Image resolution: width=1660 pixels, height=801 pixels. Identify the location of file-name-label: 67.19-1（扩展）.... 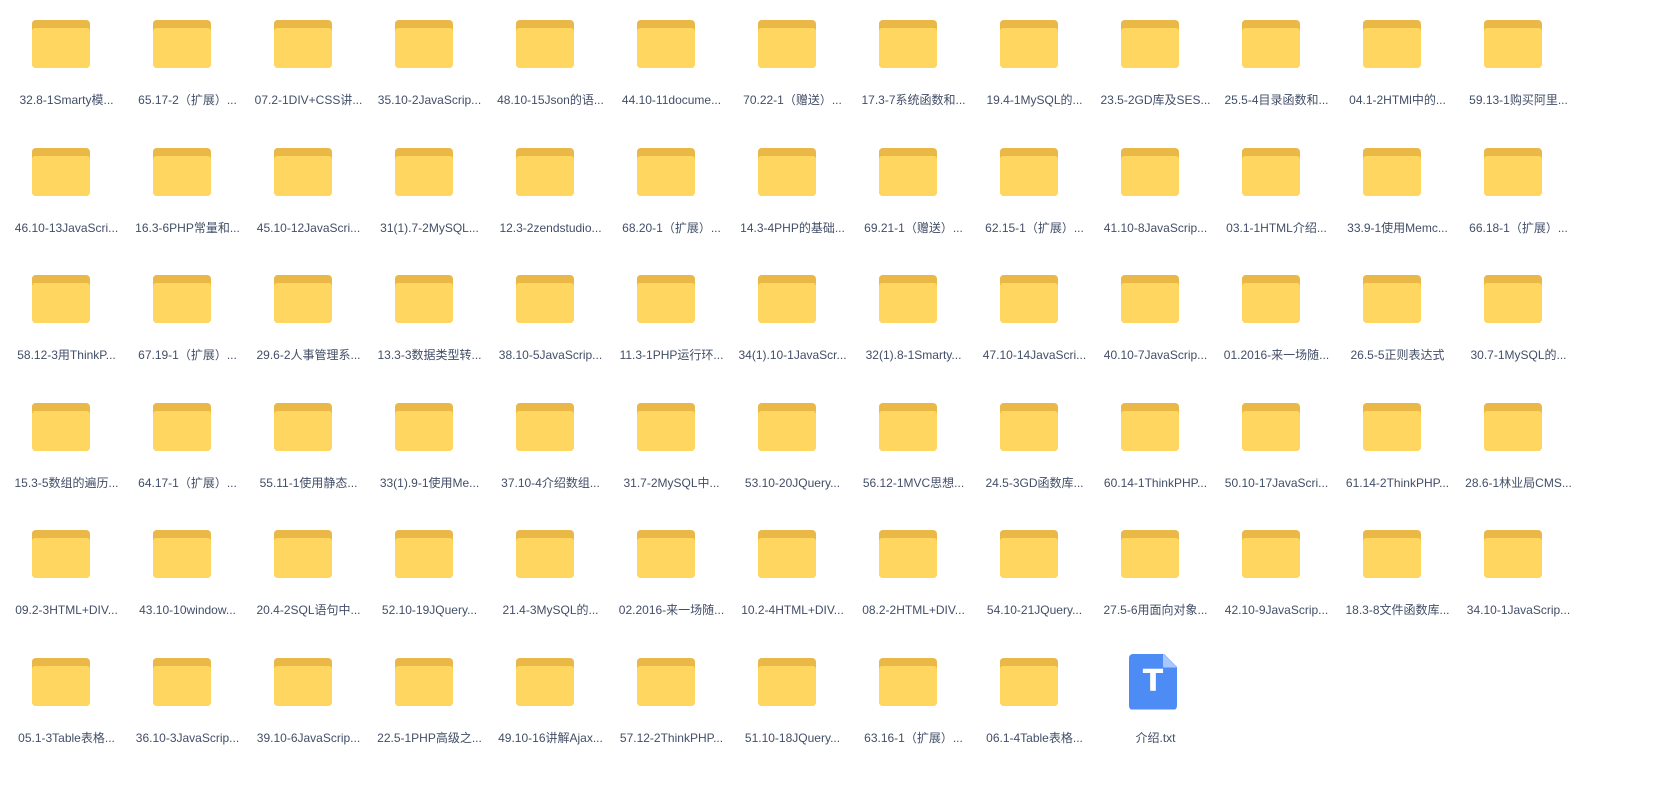
(187, 355).